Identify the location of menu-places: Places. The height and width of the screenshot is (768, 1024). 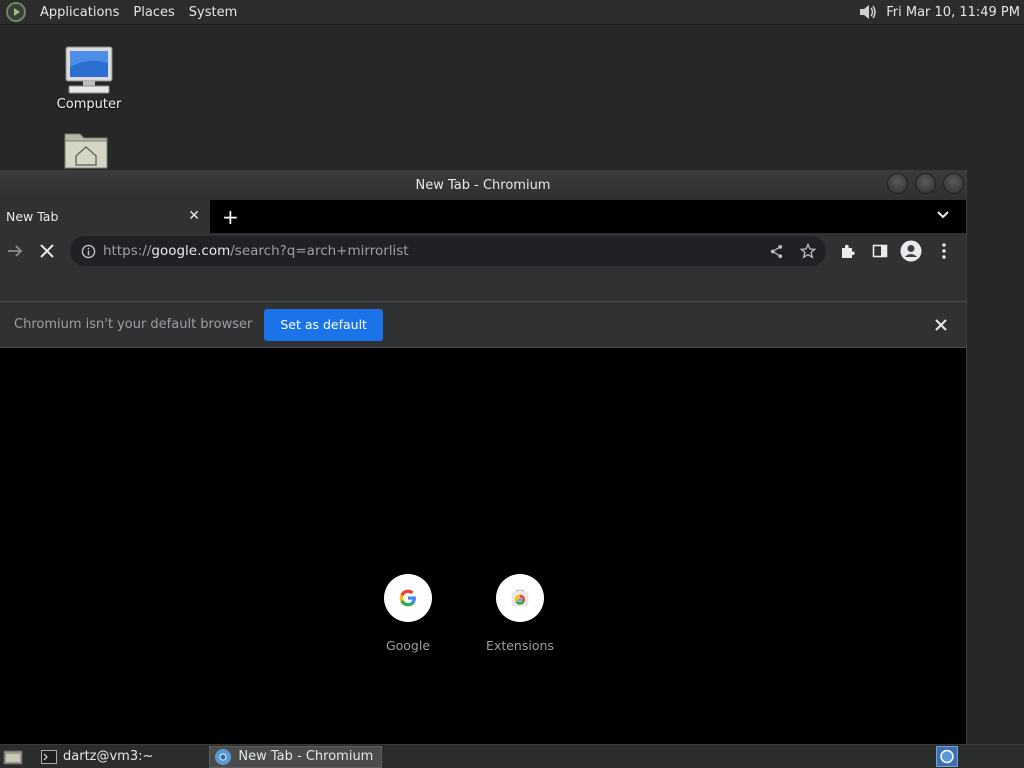
(153, 12).